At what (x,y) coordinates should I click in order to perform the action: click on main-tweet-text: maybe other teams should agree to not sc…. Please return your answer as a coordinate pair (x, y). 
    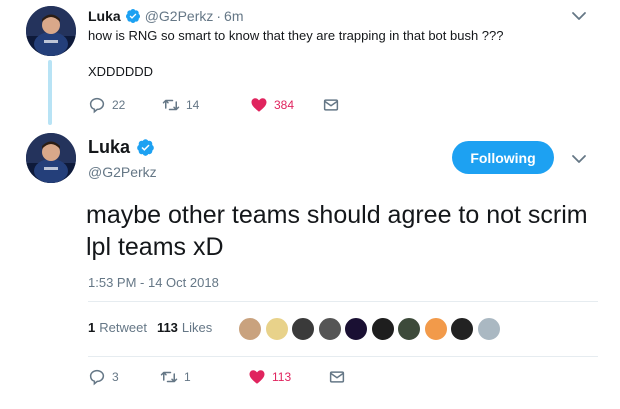
    Looking at the image, I should click on (337, 231).